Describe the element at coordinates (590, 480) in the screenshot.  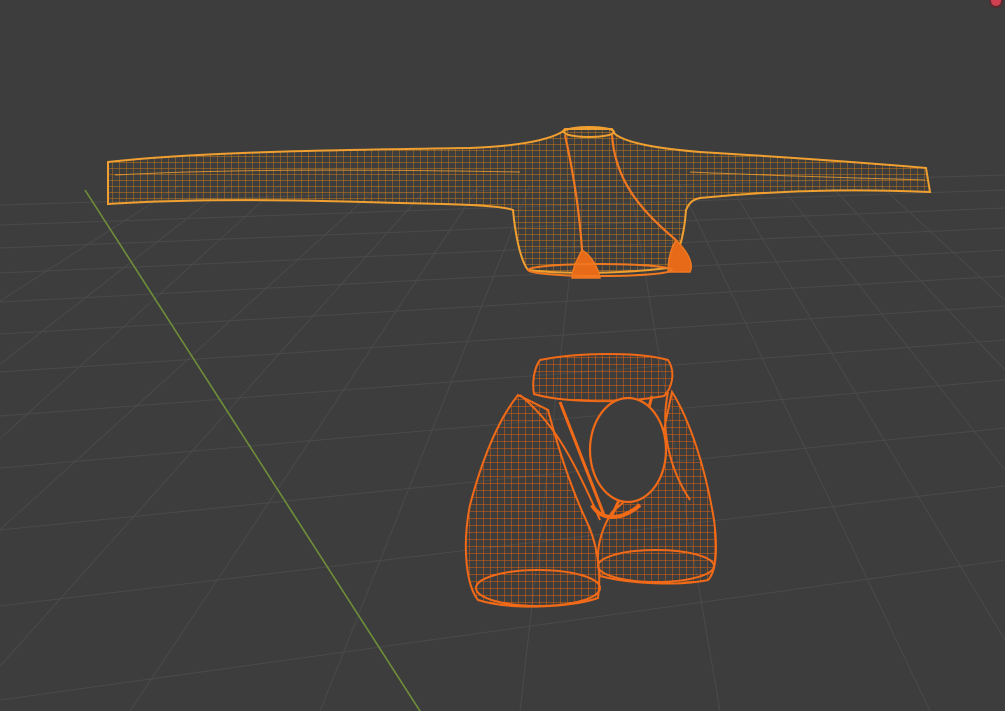
I see `lower-garment-mesh` at that location.